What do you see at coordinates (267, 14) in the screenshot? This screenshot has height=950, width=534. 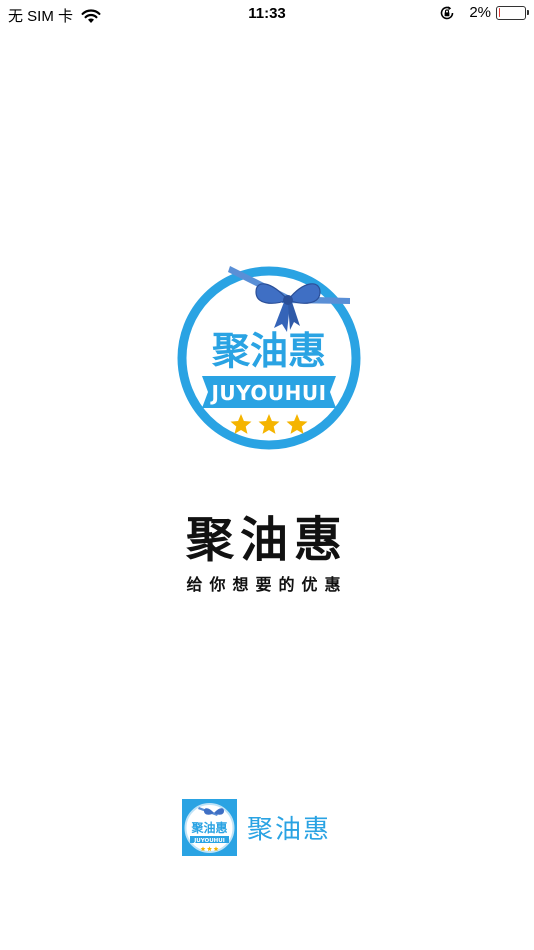 I see `status-bar: 无 SIM 卡 11:33 2%` at bounding box center [267, 14].